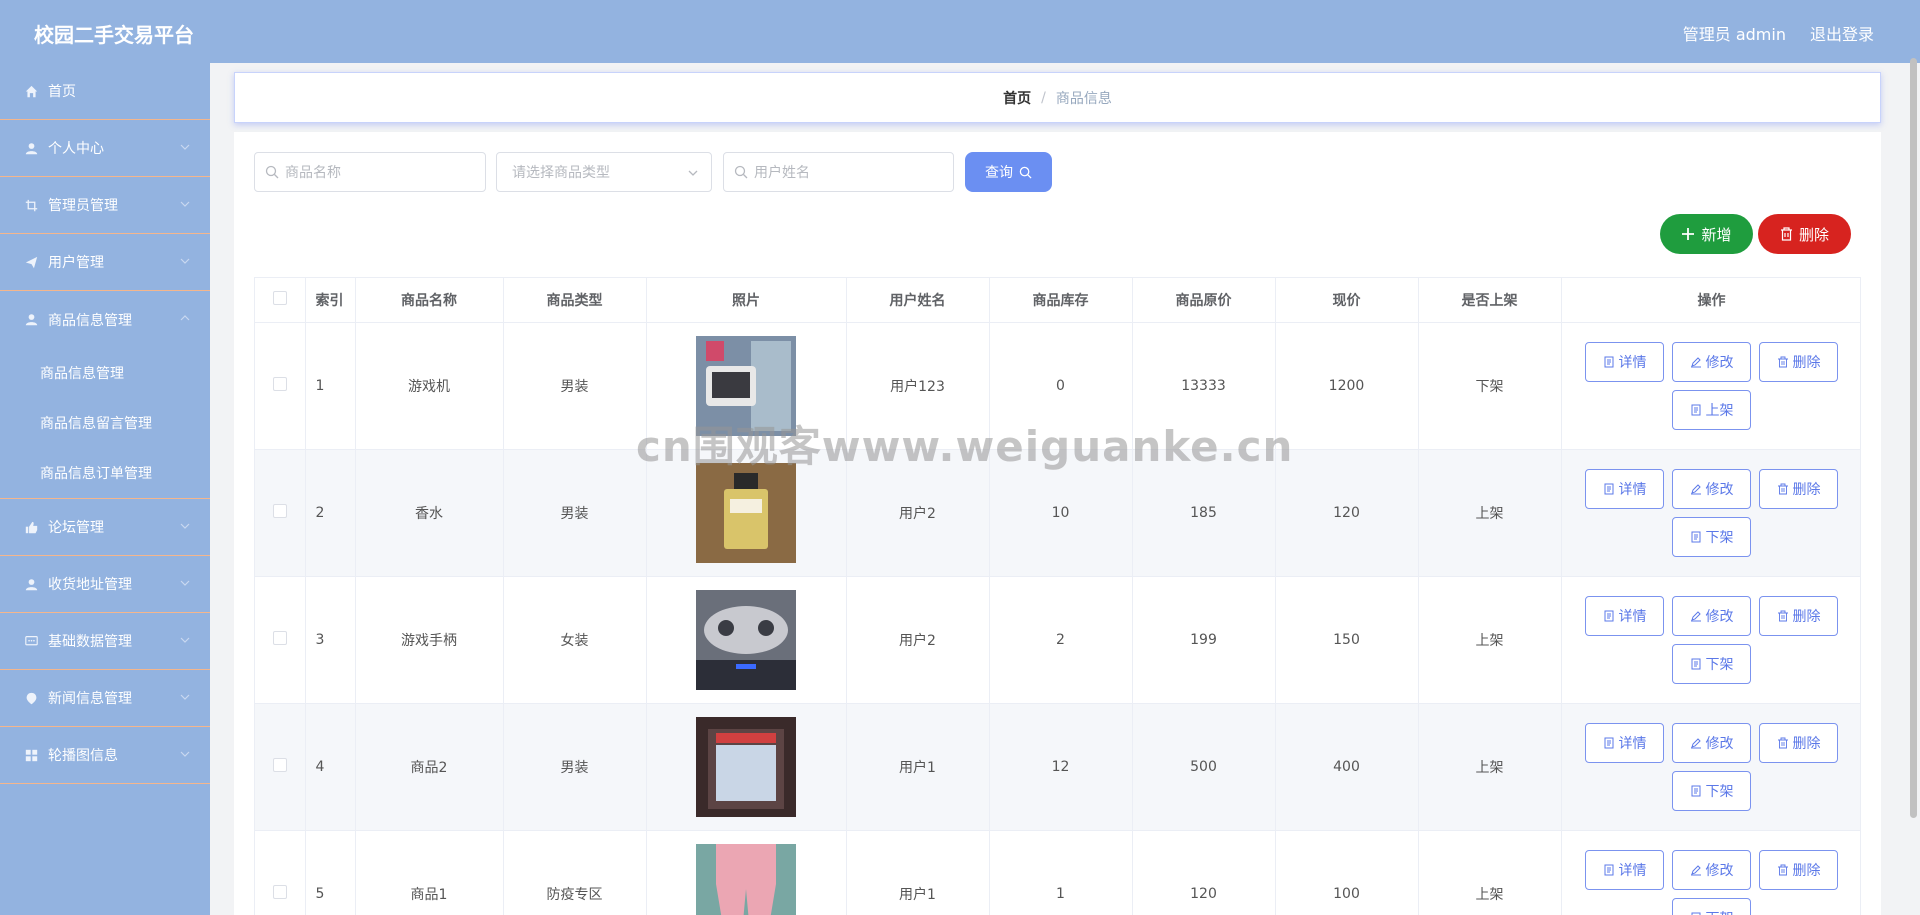  I want to click on price-cell: 100, so click(1347, 872).